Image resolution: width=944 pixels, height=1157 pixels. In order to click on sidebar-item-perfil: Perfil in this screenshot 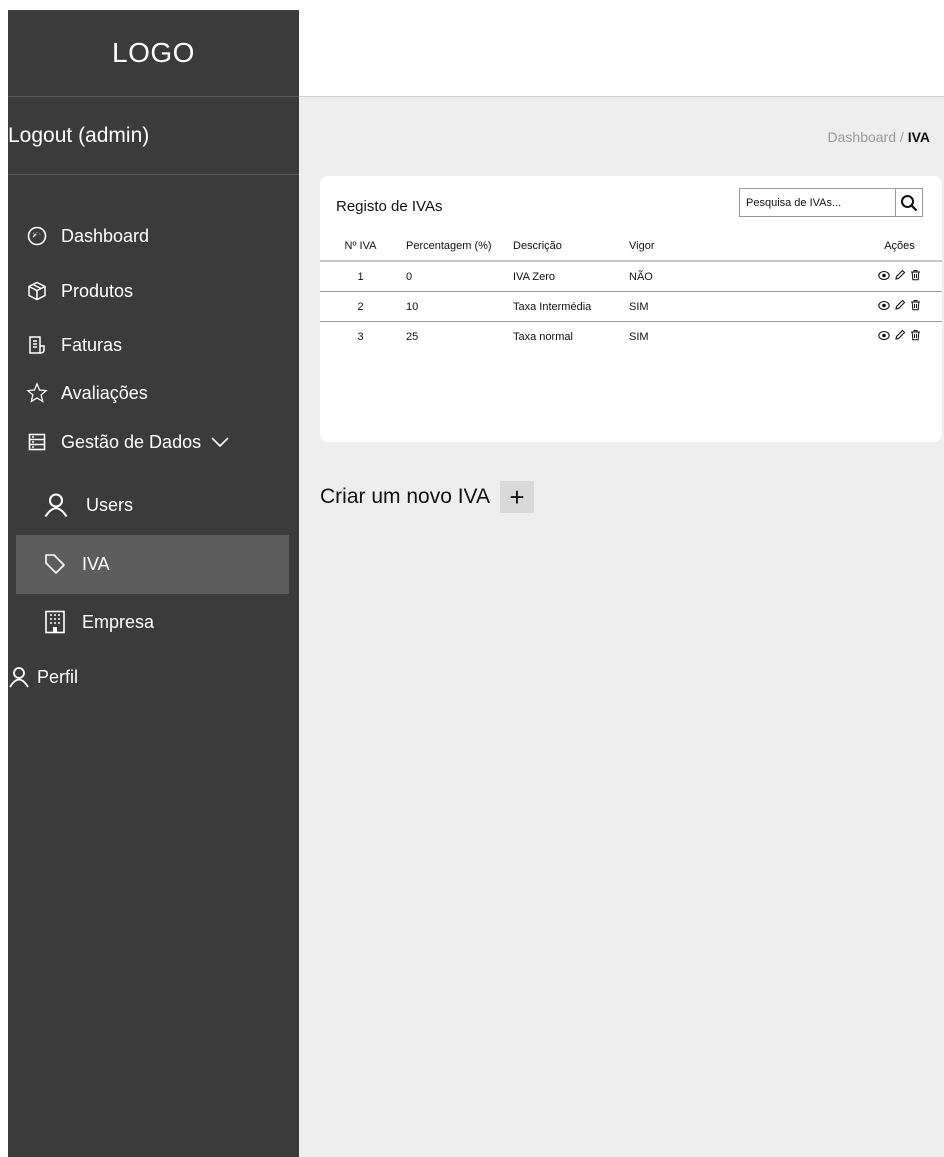, I will do `click(43, 677)`.